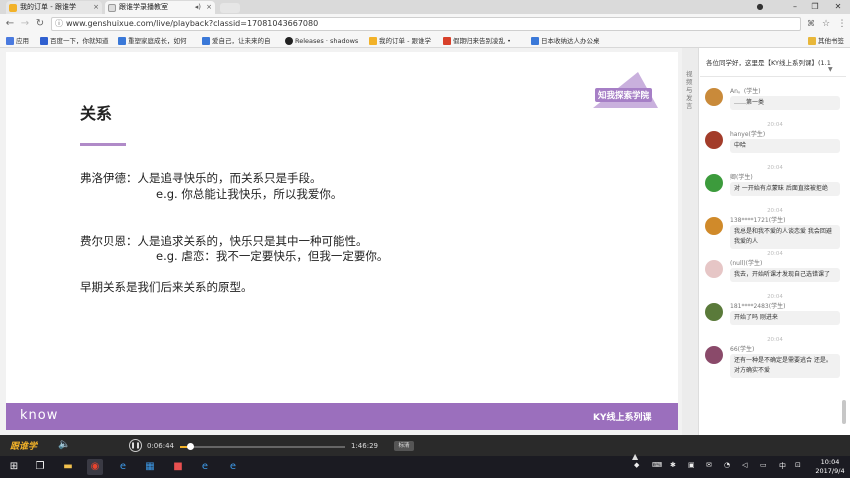 This screenshot has width=850, height=478. Describe the element at coordinates (14, 467) in the screenshot. I see `windows-start-icon: ⊞` at that location.